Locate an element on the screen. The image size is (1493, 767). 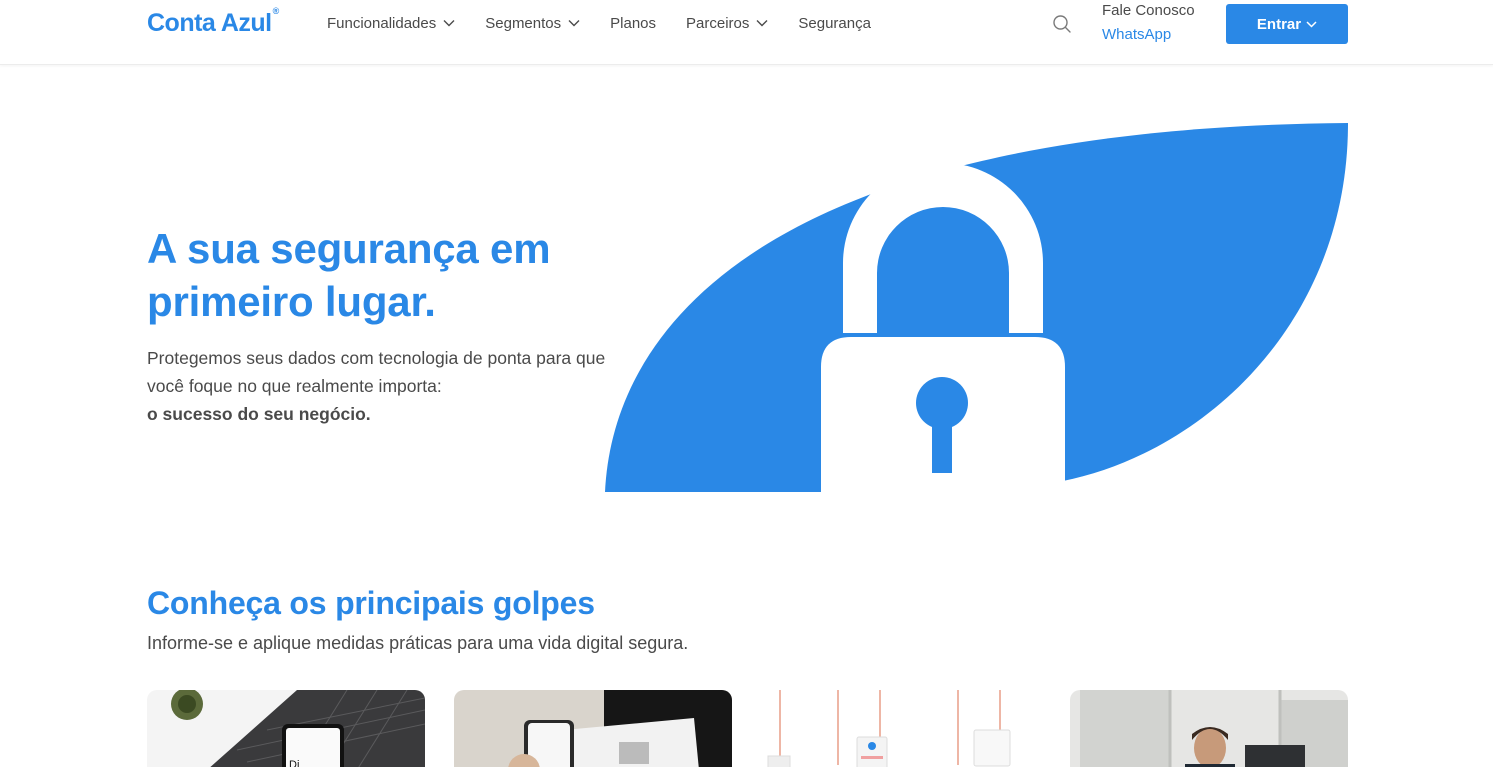
nav-item-seguranca: Segurança is located at coordinates (834, 23).